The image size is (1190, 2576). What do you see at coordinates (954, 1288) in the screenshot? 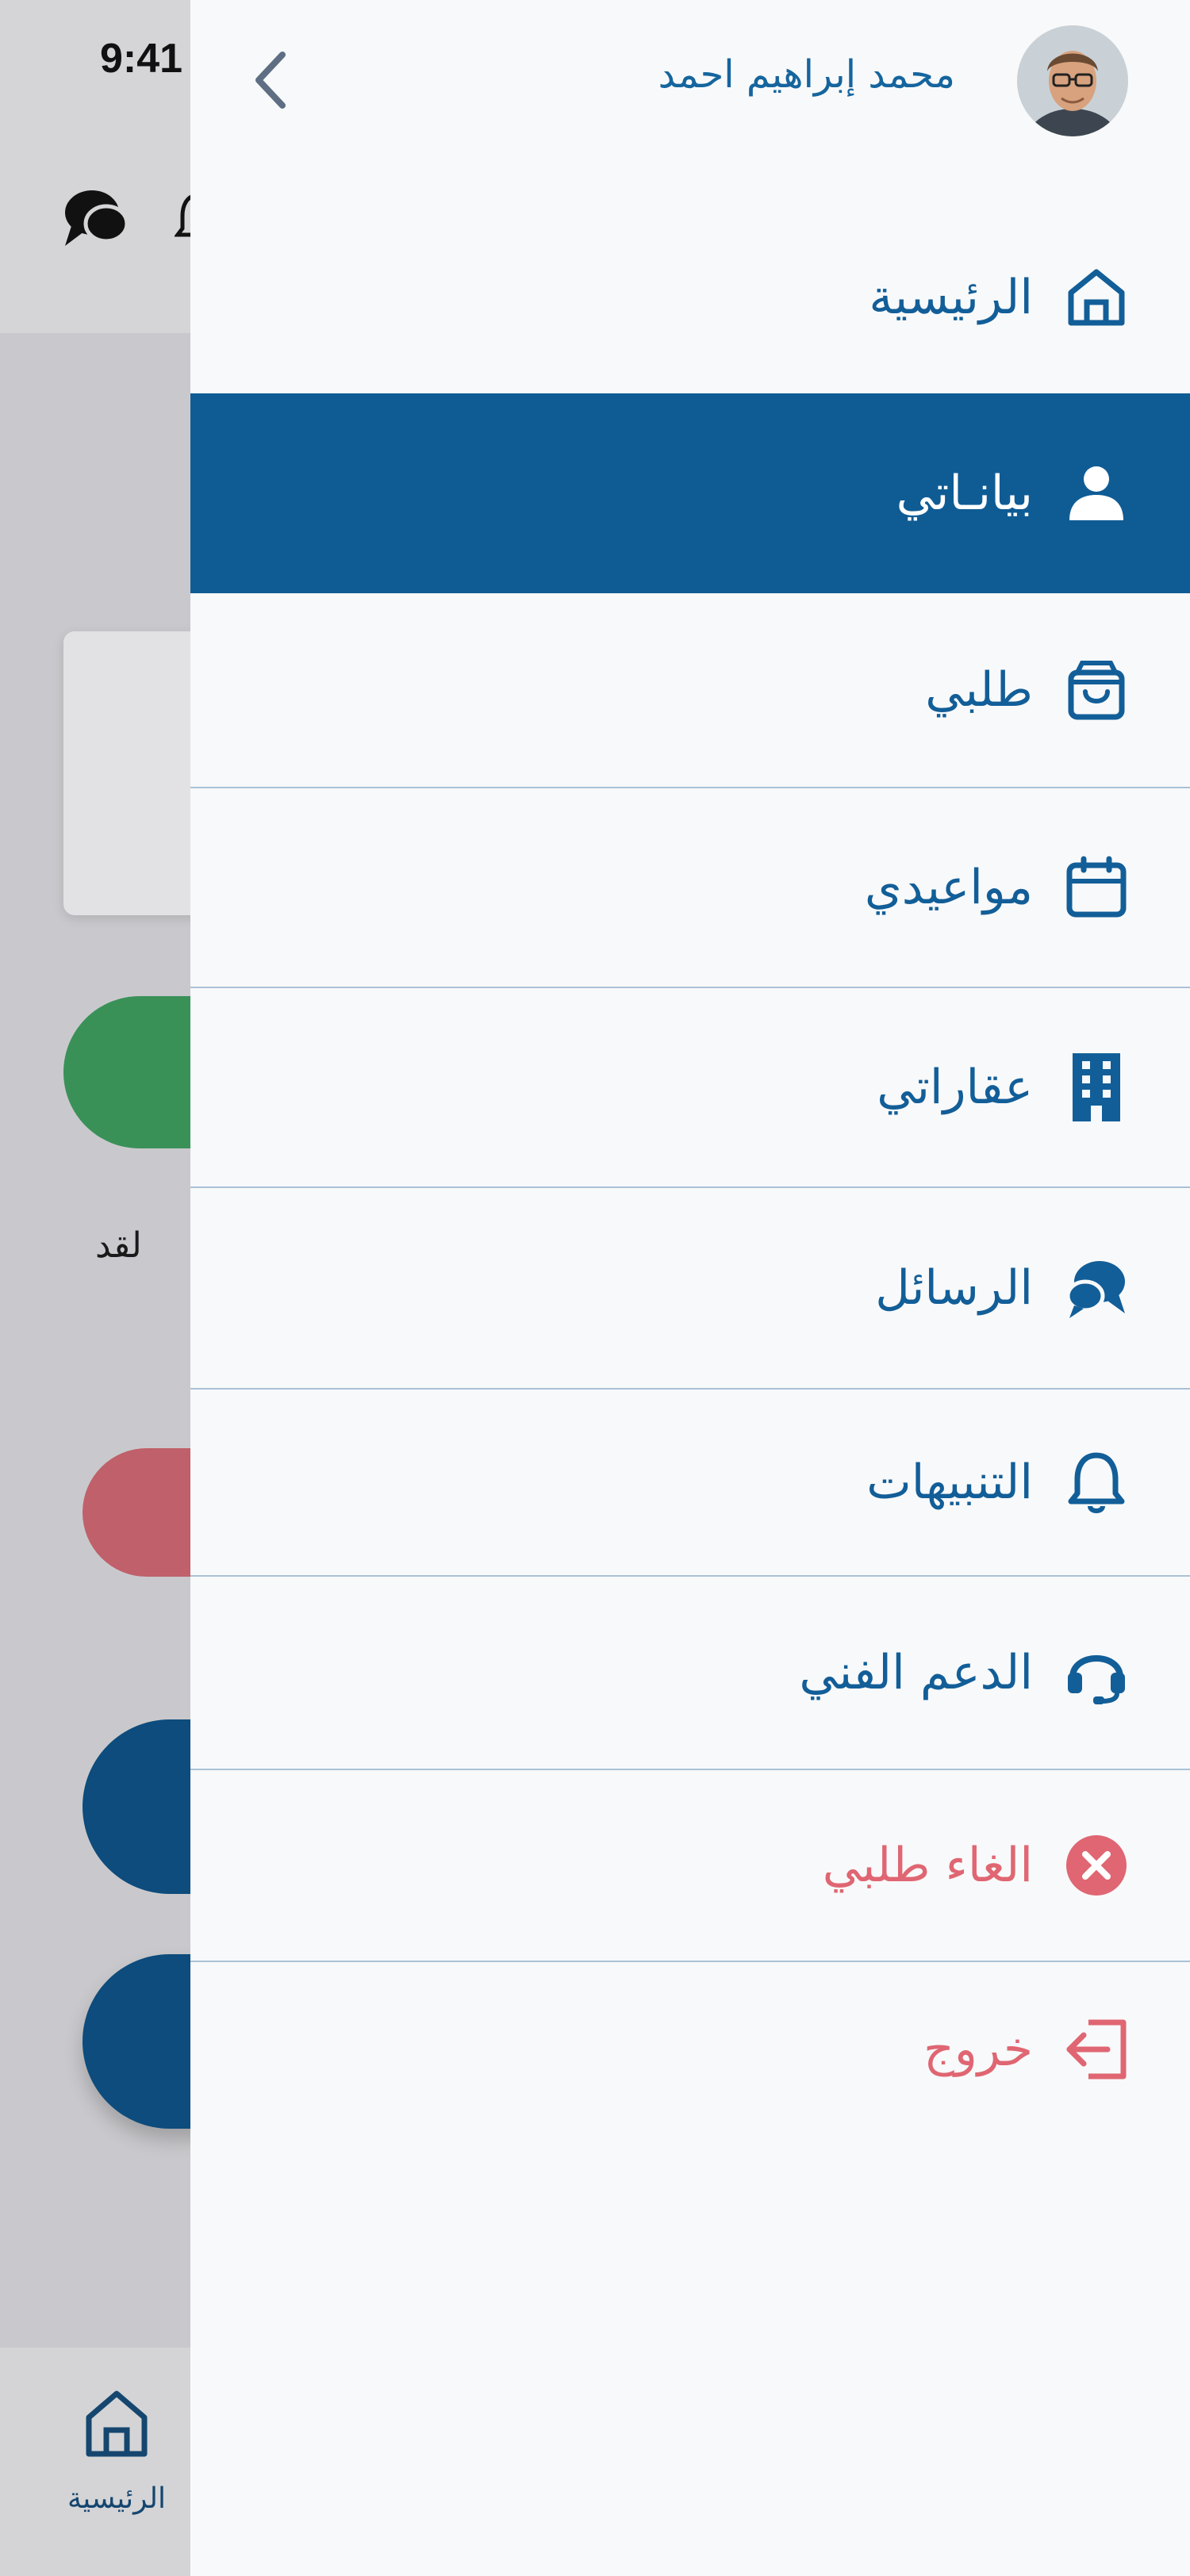
I see `menu-item-label: الرسائل` at bounding box center [954, 1288].